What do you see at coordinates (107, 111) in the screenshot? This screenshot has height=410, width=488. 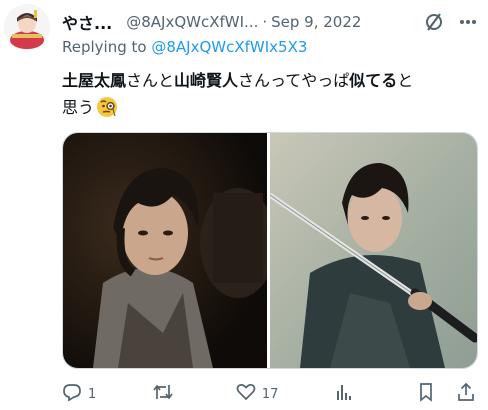 I see `face-with-monocle-icon` at bounding box center [107, 111].